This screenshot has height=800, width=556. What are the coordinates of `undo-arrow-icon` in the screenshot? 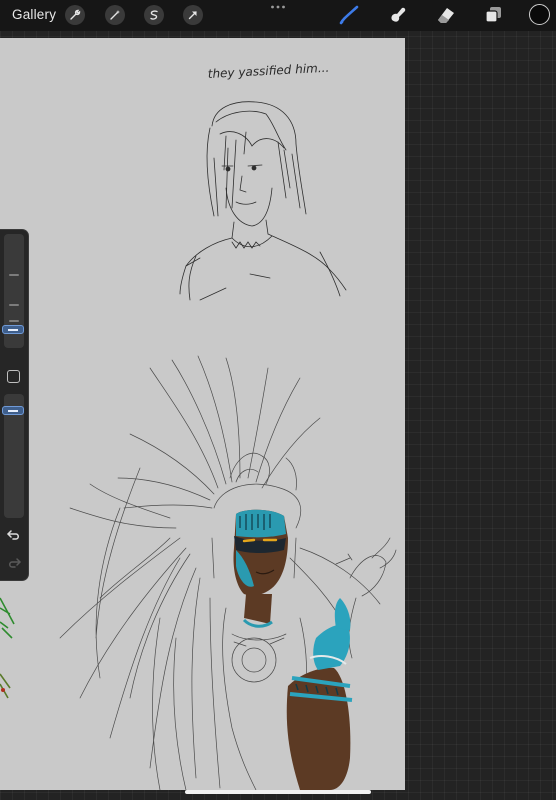 It's located at (14, 535).